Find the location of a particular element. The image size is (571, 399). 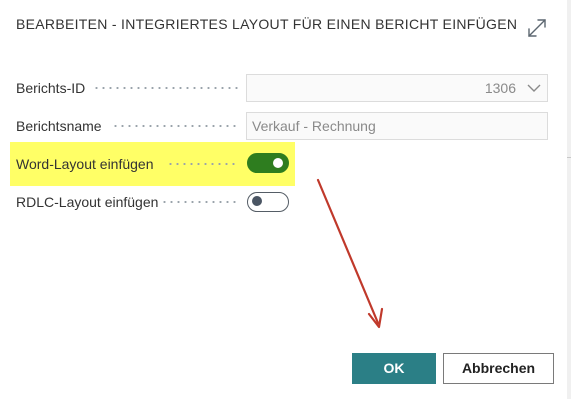

cancel-button: Abbrechen is located at coordinates (498, 368).